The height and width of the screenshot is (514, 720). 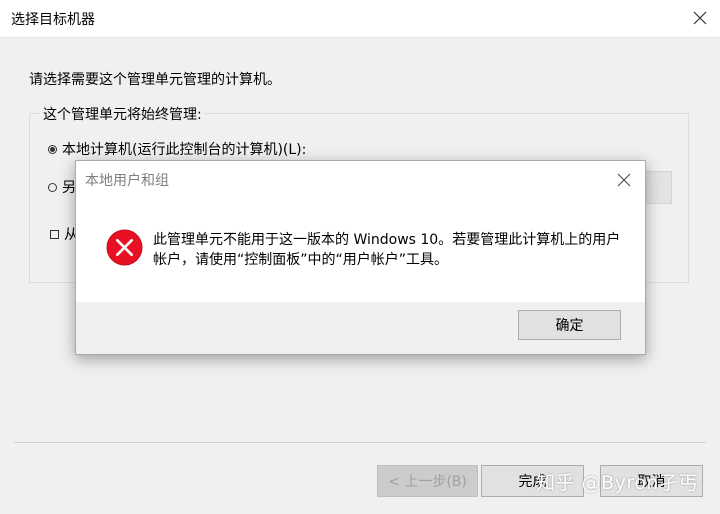 What do you see at coordinates (53, 20) in the screenshot?
I see `dialog-title: 选择目标机器` at bounding box center [53, 20].